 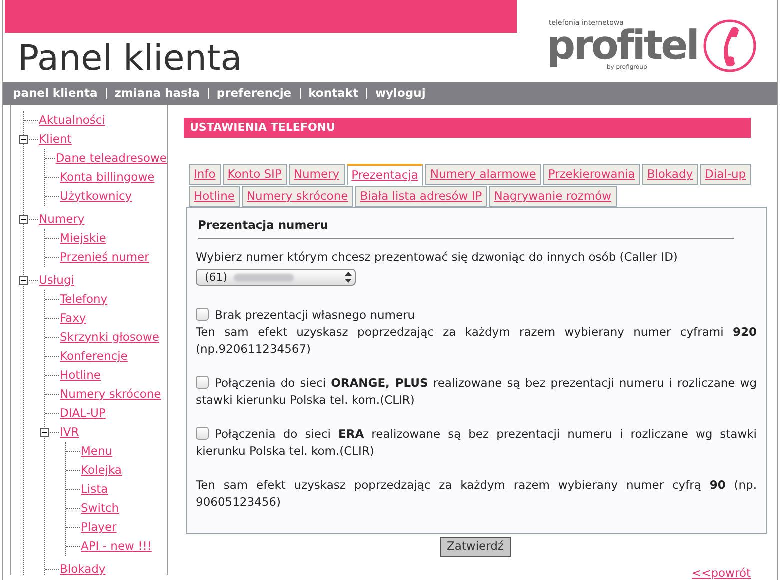 I want to click on tree-link: Numery, so click(x=62, y=219).